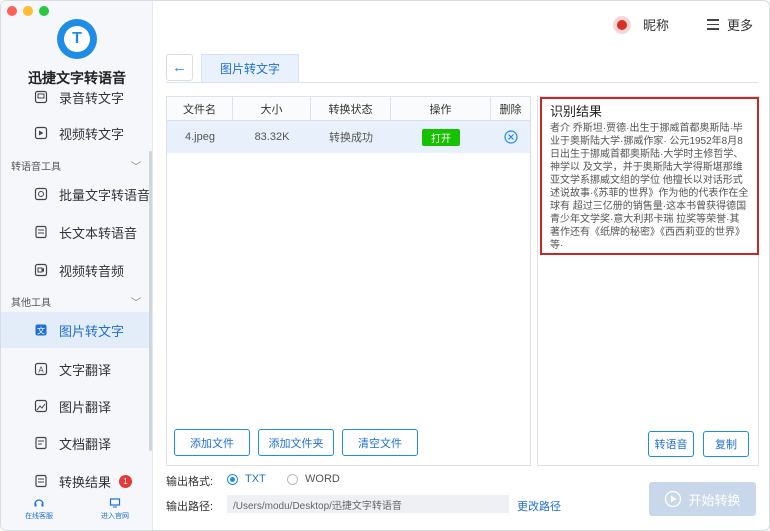 Image resolution: width=770 pixels, height=531 pixels. Describe the element at coordinates (441, 108) in the screenshot. I see `column-header: 操作` at that location.